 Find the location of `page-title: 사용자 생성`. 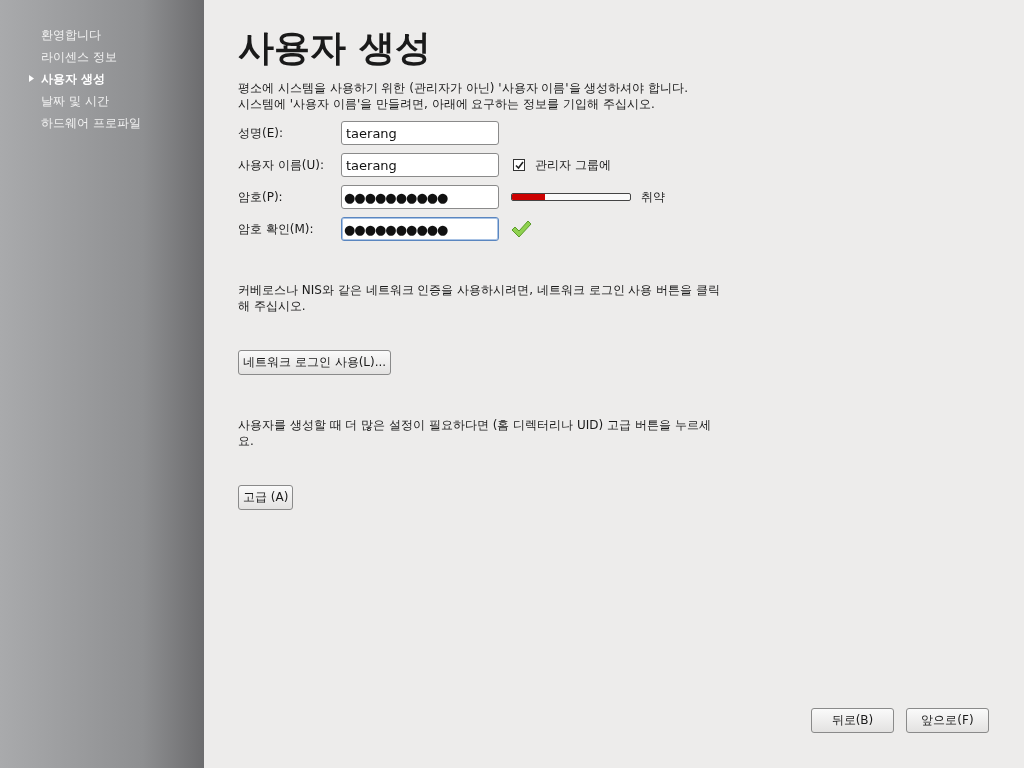

page-title: 사용자 생성 is located at coordinates (335, 48).